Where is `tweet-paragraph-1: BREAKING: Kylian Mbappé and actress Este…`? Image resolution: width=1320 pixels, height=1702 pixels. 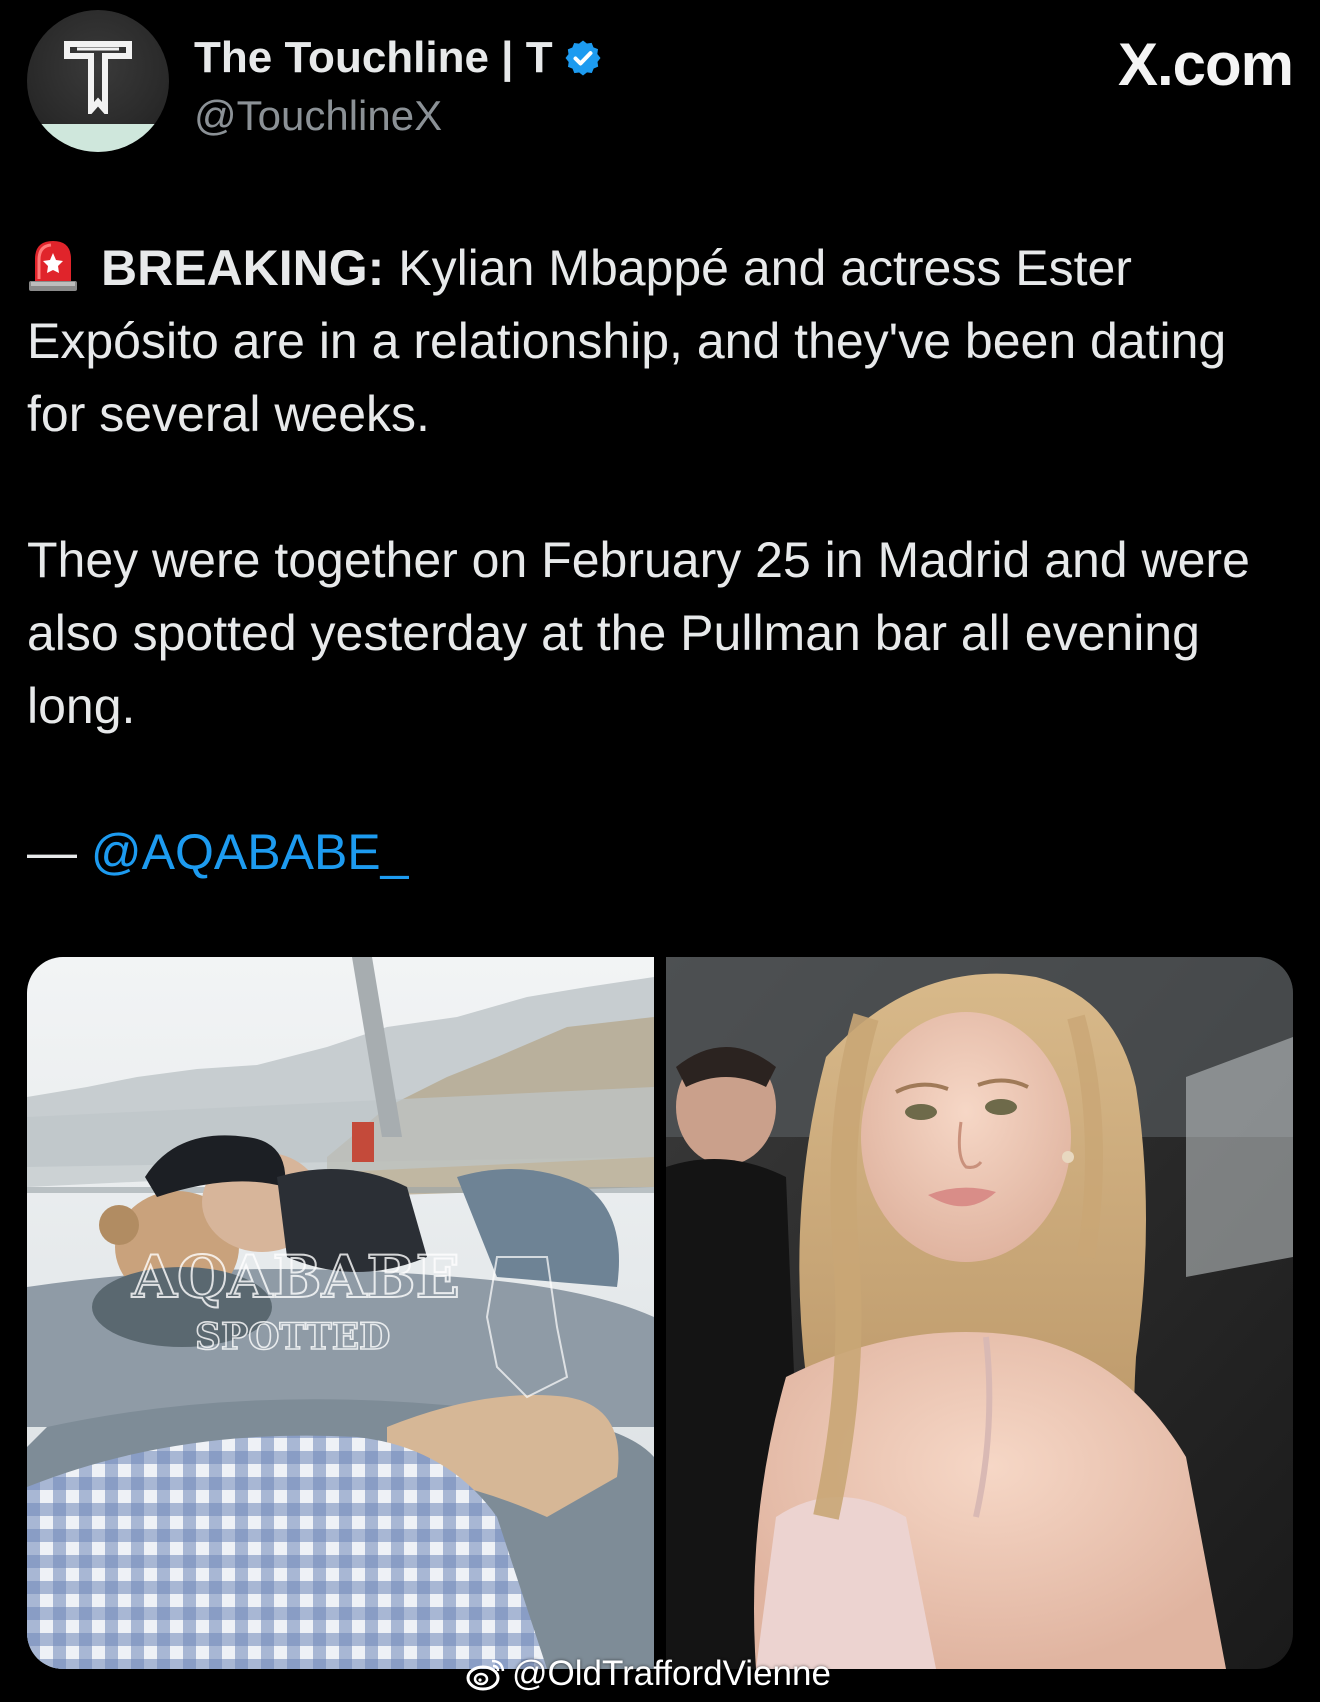 tweet-paragraph-1: BREAKING: Kylian Mbappé and actress Este… is located at coordinates (647, 341).